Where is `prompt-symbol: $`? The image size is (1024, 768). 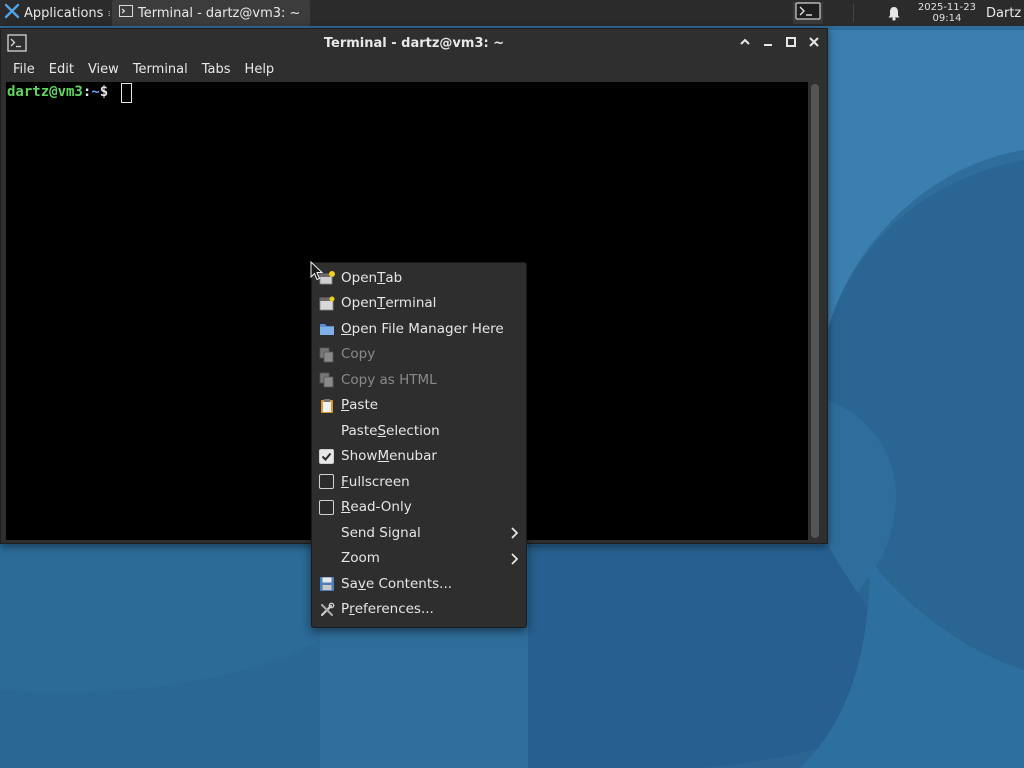 prompt-symbol: $ is located at coordinates (108, 92).